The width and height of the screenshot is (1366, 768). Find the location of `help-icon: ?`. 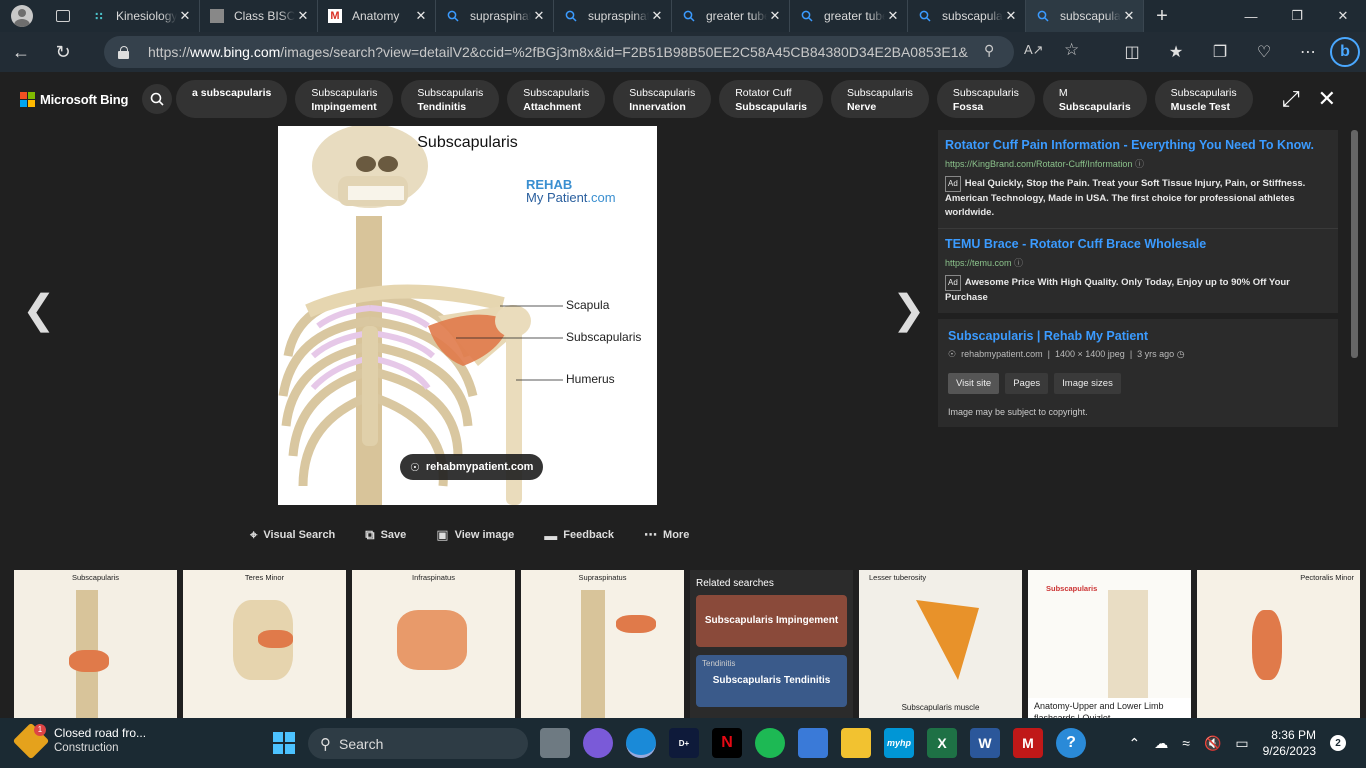

help-icon: ? is located at coordinates (1071, 743).